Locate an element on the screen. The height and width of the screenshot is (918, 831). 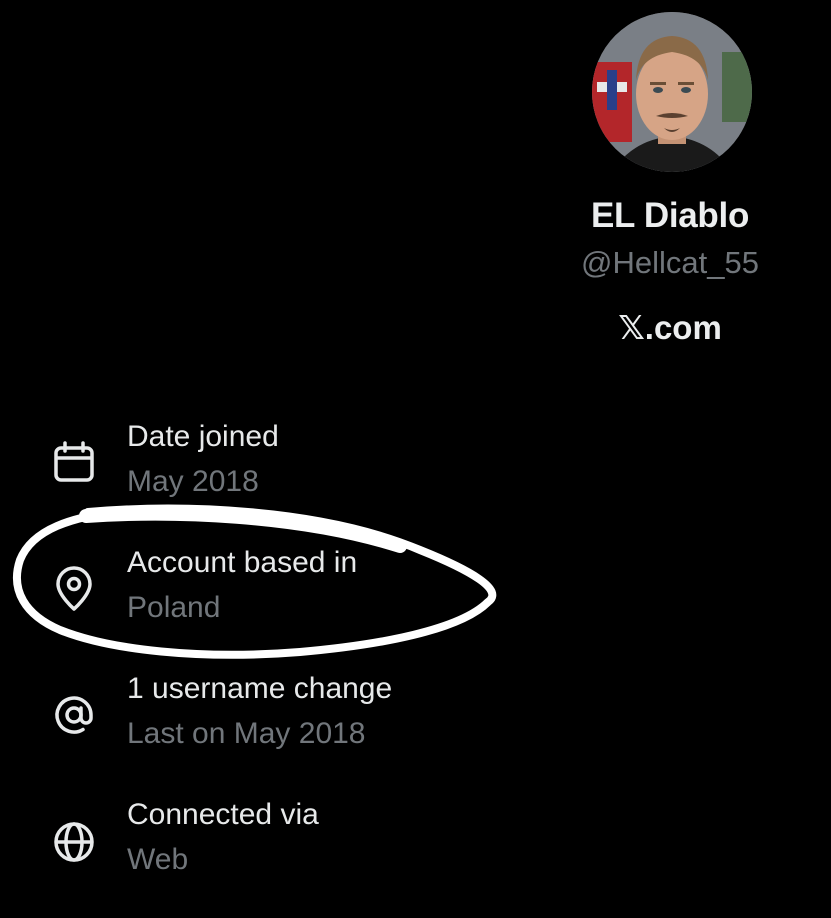
about-value: Last on May 2018 is located at coordinates (246, 733).